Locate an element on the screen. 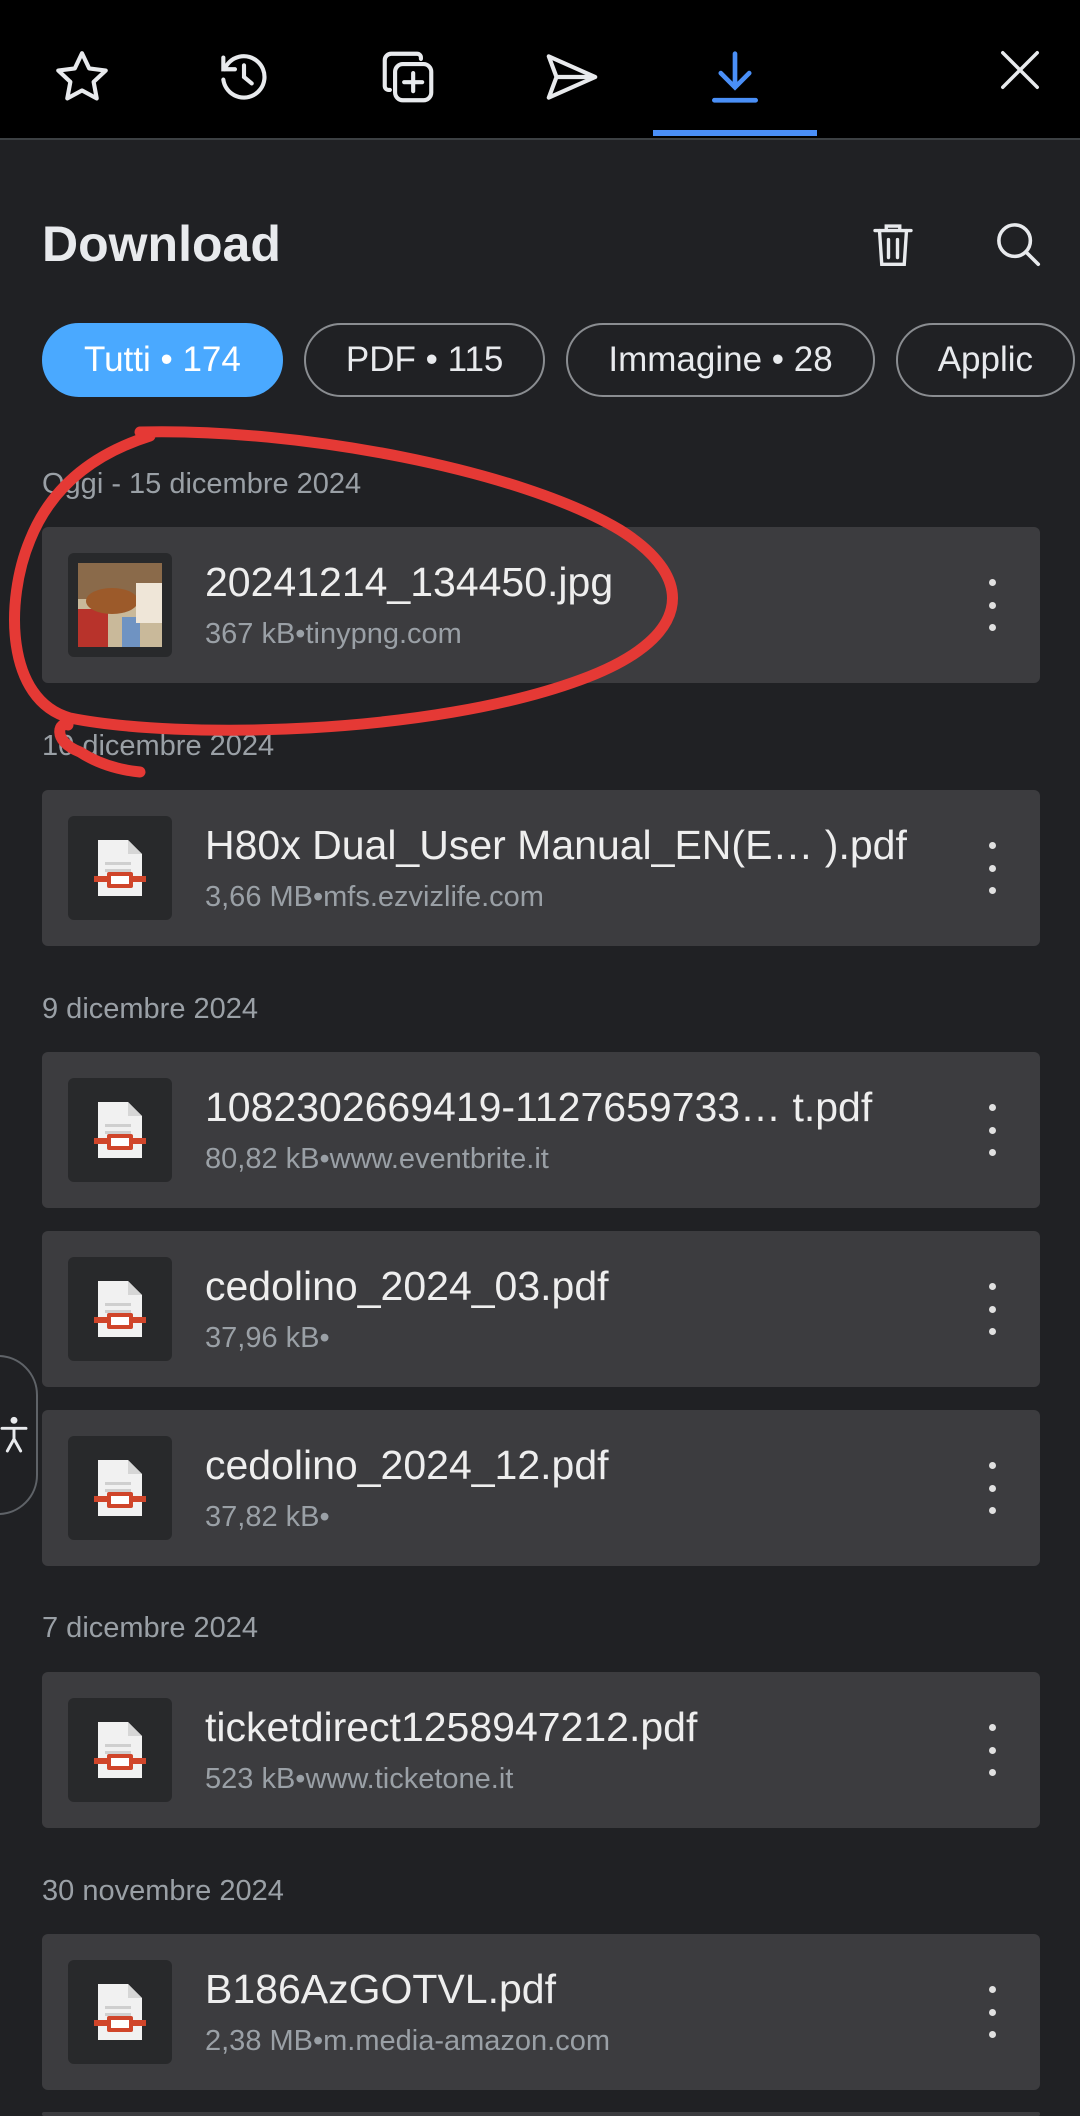  history-icon is located at coordinates (244, 77).